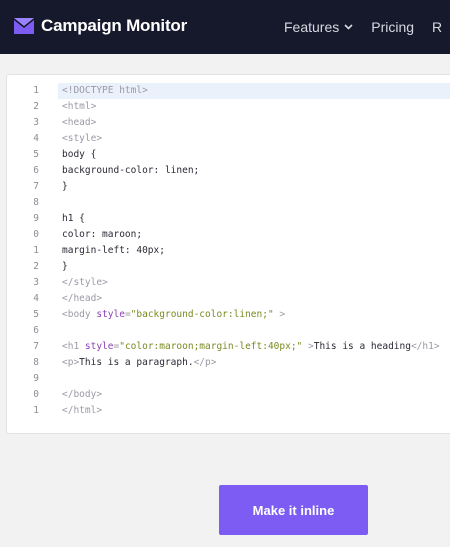 Image resolution: width=450 pixels, height=547 pixels. Describe the element at coordinates (136, 362) in the screenshot. I see `code-token: This is a paragraph.` at that location.